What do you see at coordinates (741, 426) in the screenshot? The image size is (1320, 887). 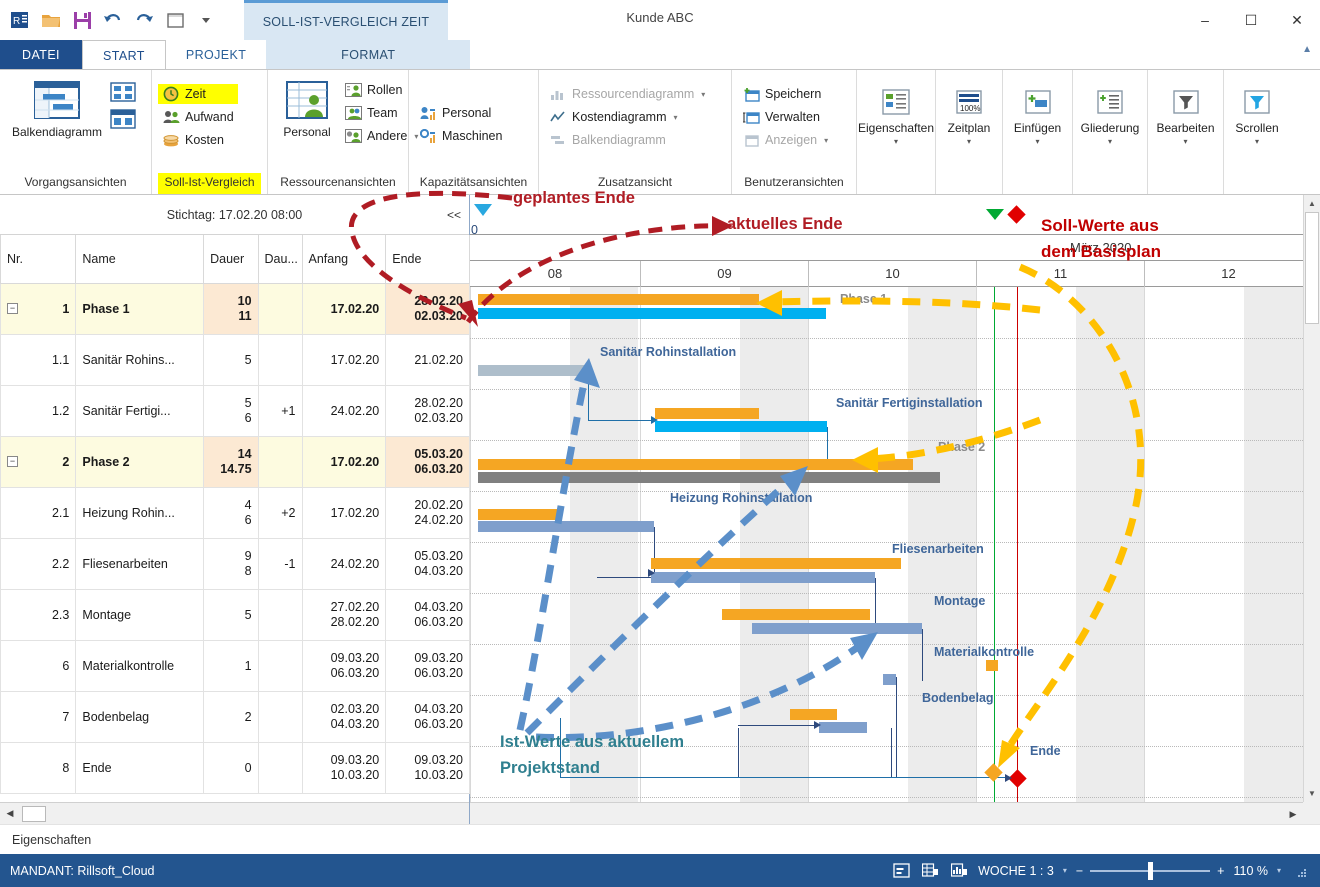 I see `bar-actual-sanitaer-fertiginstallation` at bounding box center [741, 426].